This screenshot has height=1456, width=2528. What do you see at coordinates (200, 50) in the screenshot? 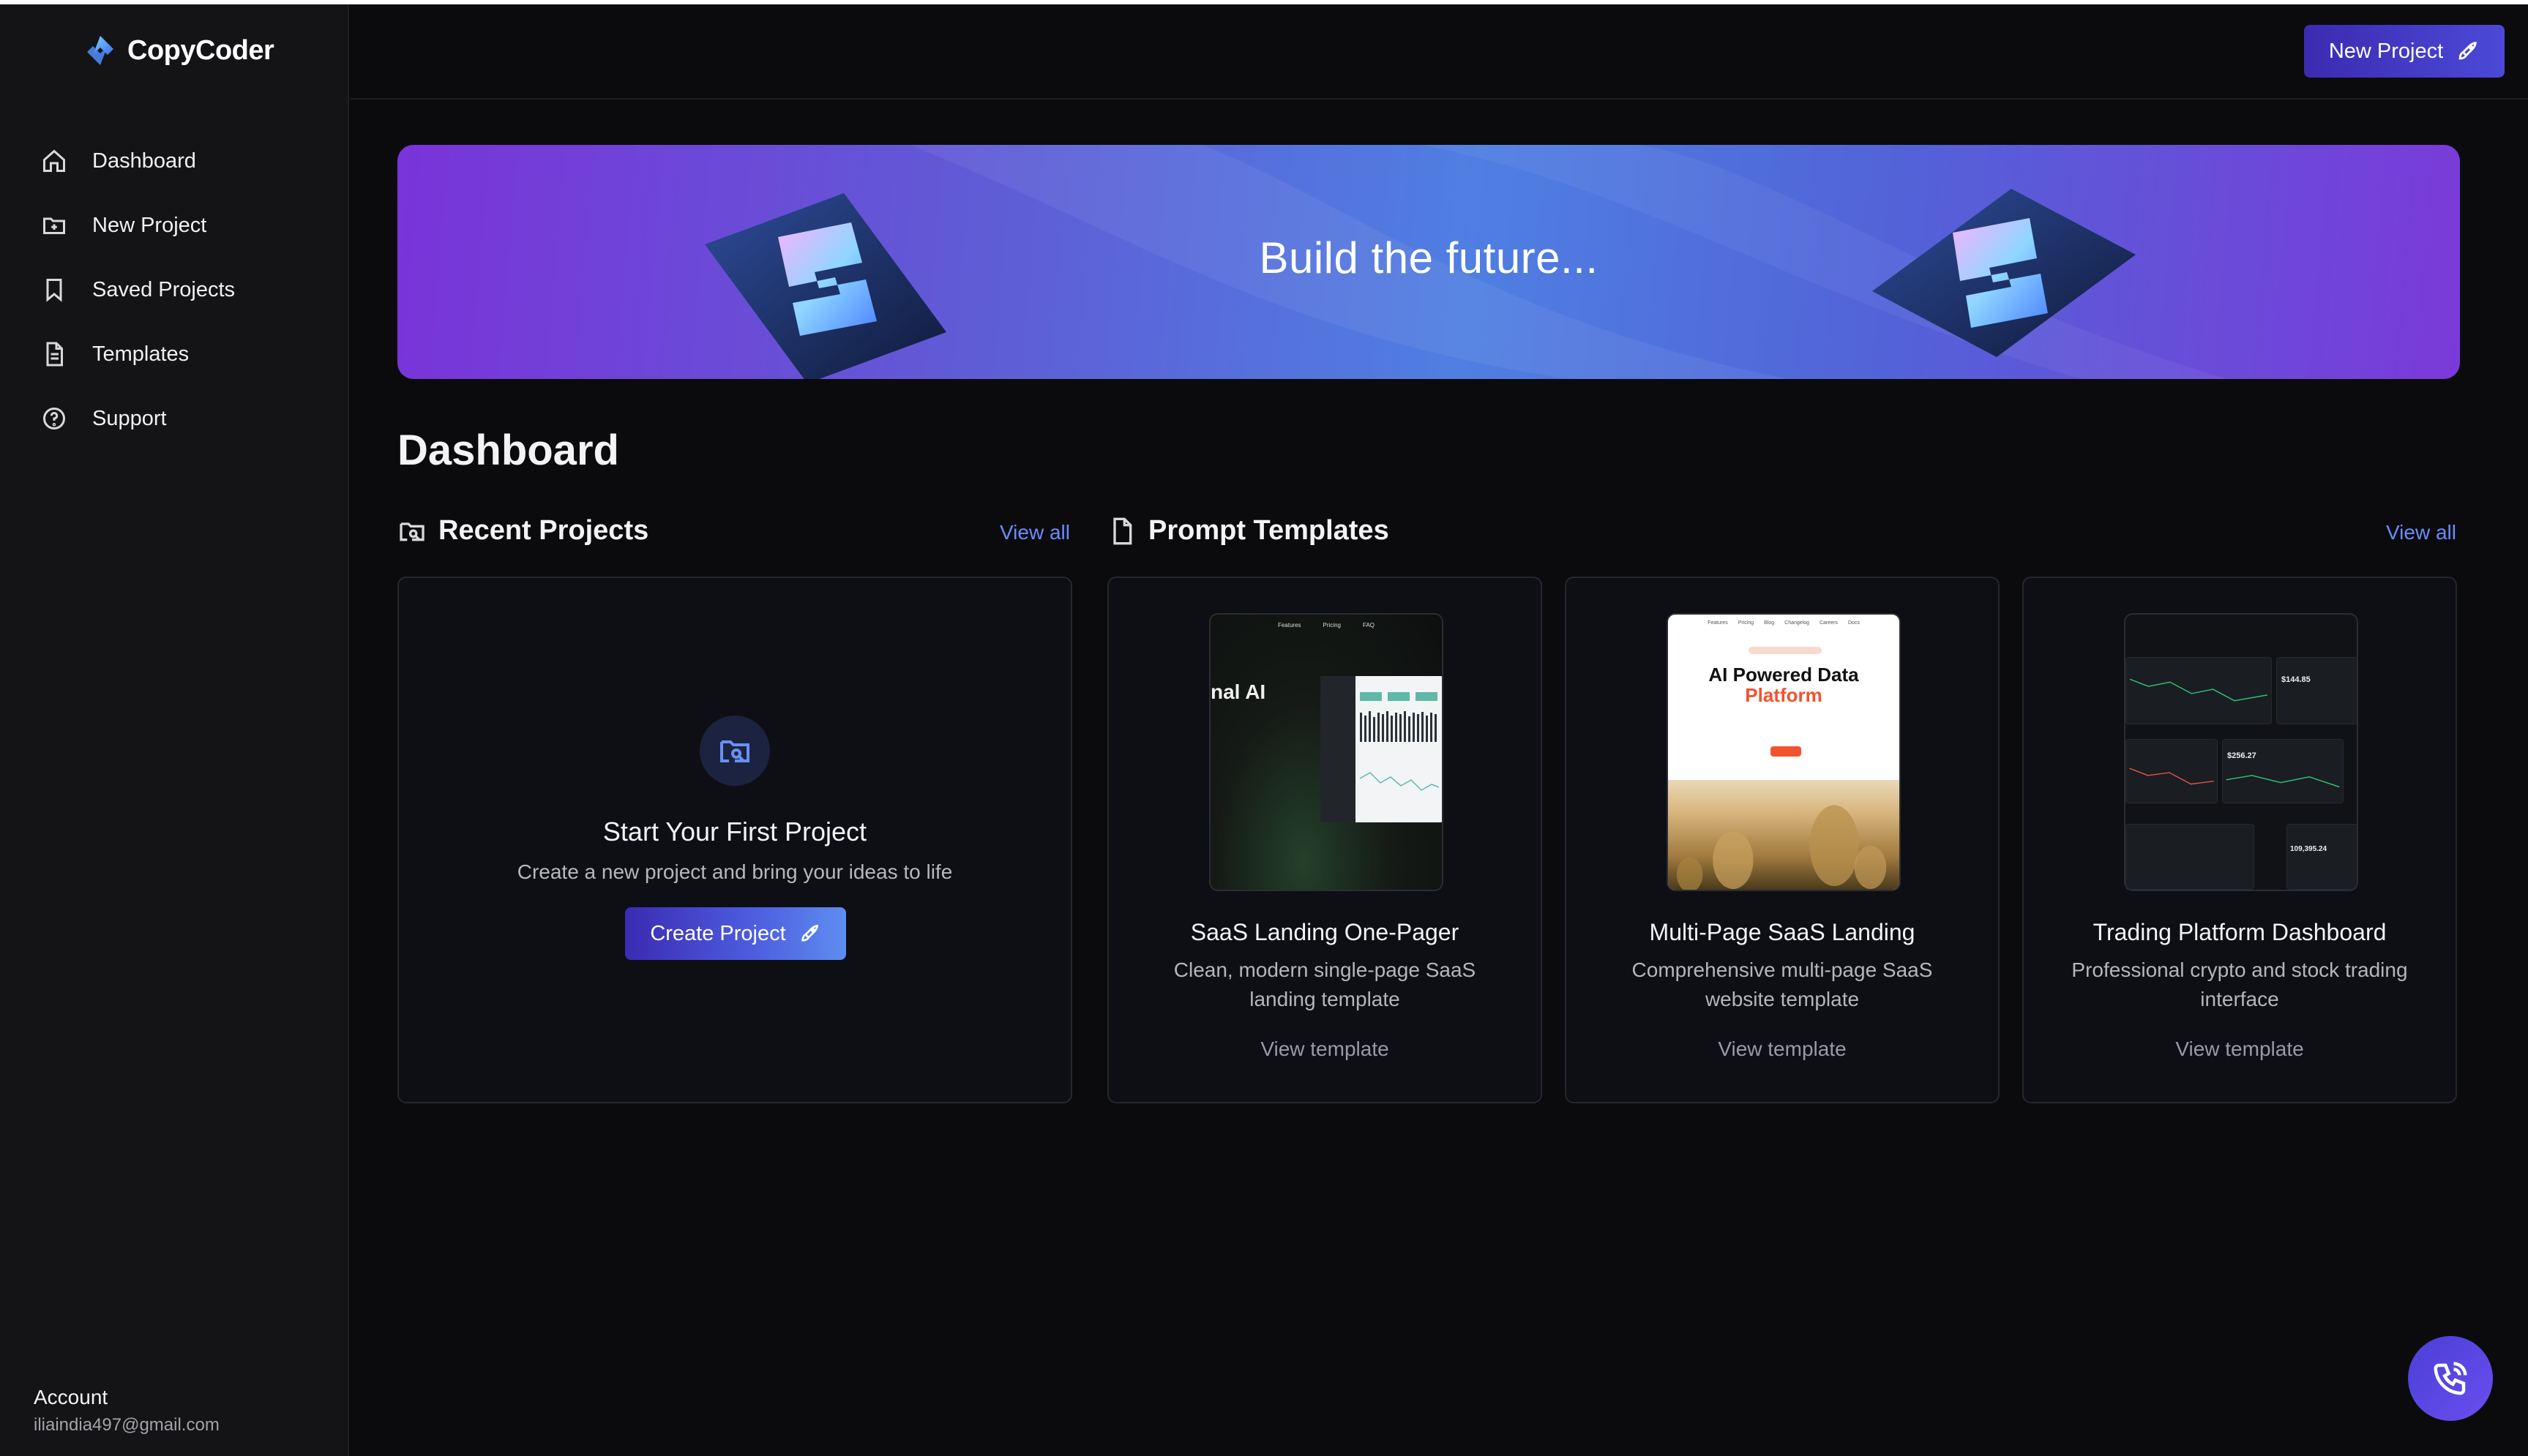
I see `app-name: CopyCoder` at bounding box center [200, 50].